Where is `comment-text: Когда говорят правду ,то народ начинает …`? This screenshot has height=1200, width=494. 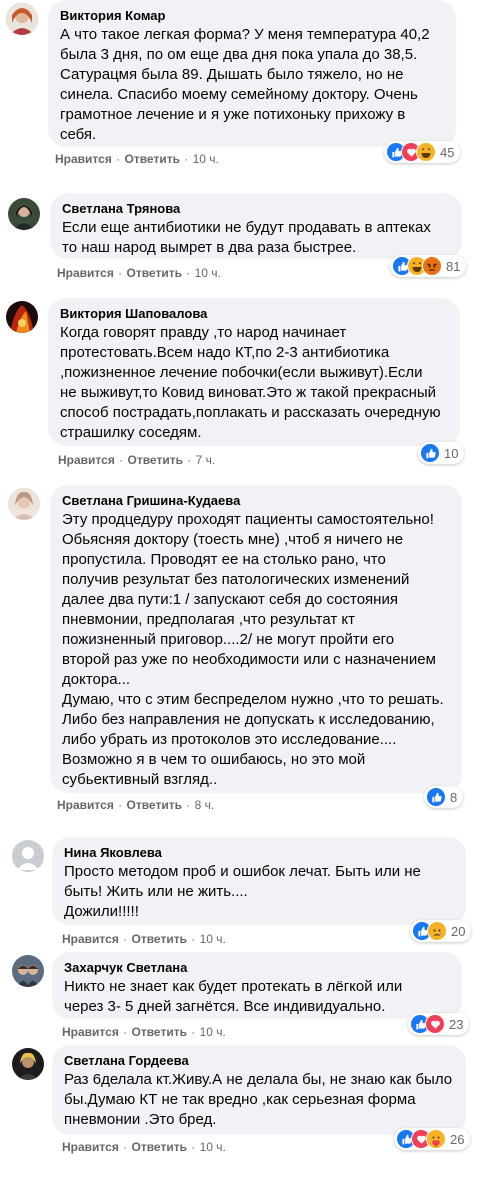 comment-text: Когда говорят правду ,то народ начинает … is located at coordinates (250, 382).